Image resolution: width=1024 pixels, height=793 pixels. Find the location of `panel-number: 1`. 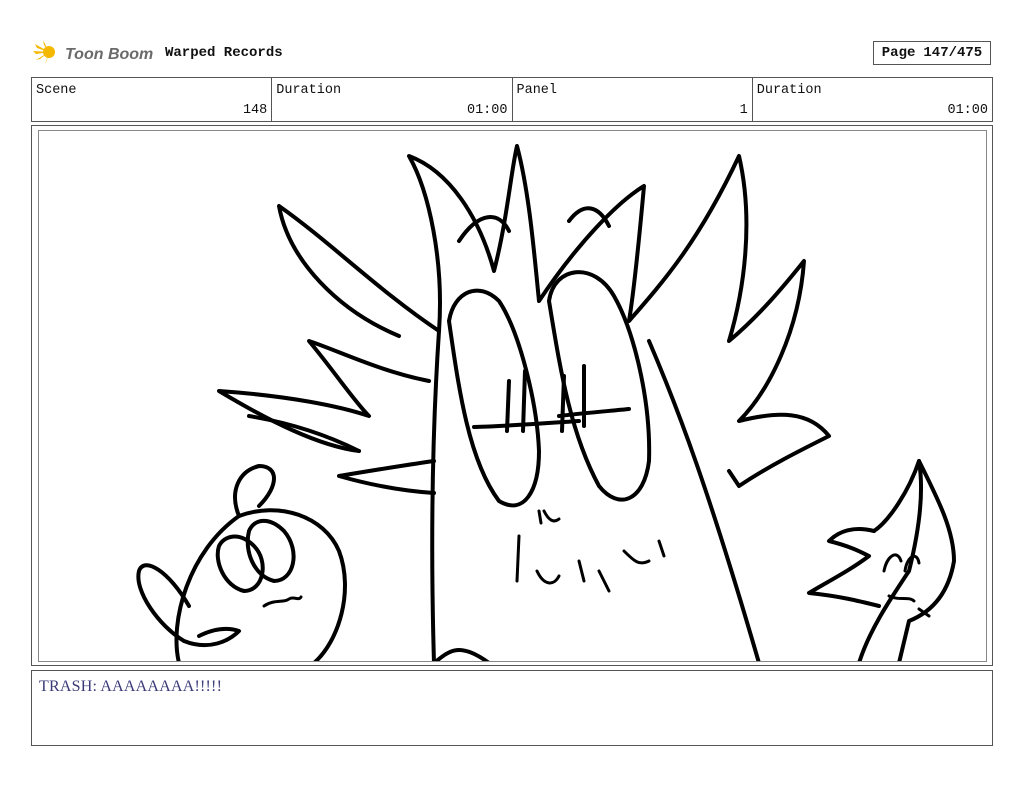

panel-number: 1 is located at coordinates (743, 110).